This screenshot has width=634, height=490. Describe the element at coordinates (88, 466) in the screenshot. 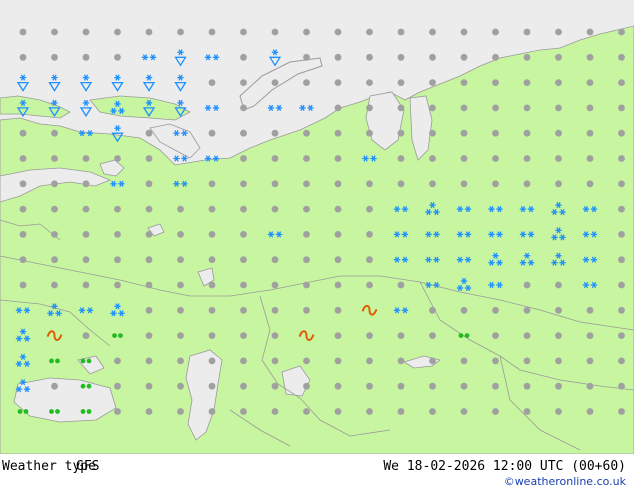

I see `model-label: GFS` at that location.